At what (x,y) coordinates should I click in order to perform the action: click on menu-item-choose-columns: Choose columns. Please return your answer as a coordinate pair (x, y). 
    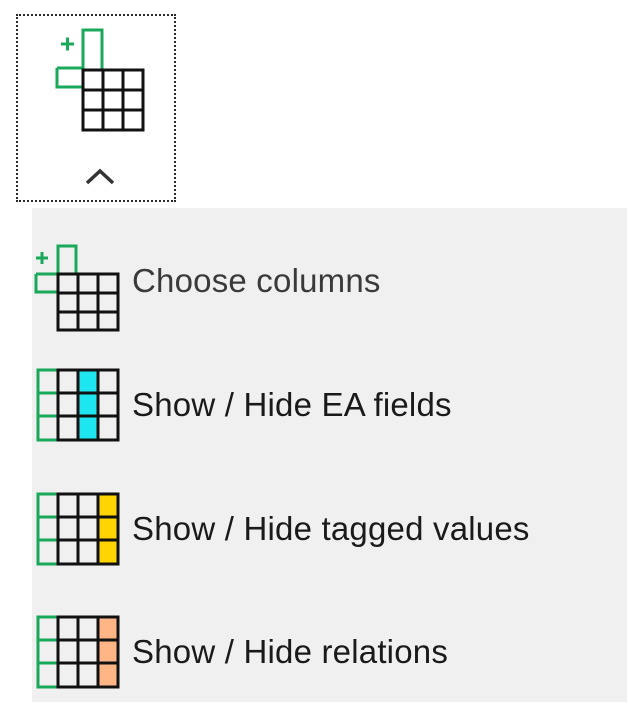
    Looking at the image, I should click on (324, 281).